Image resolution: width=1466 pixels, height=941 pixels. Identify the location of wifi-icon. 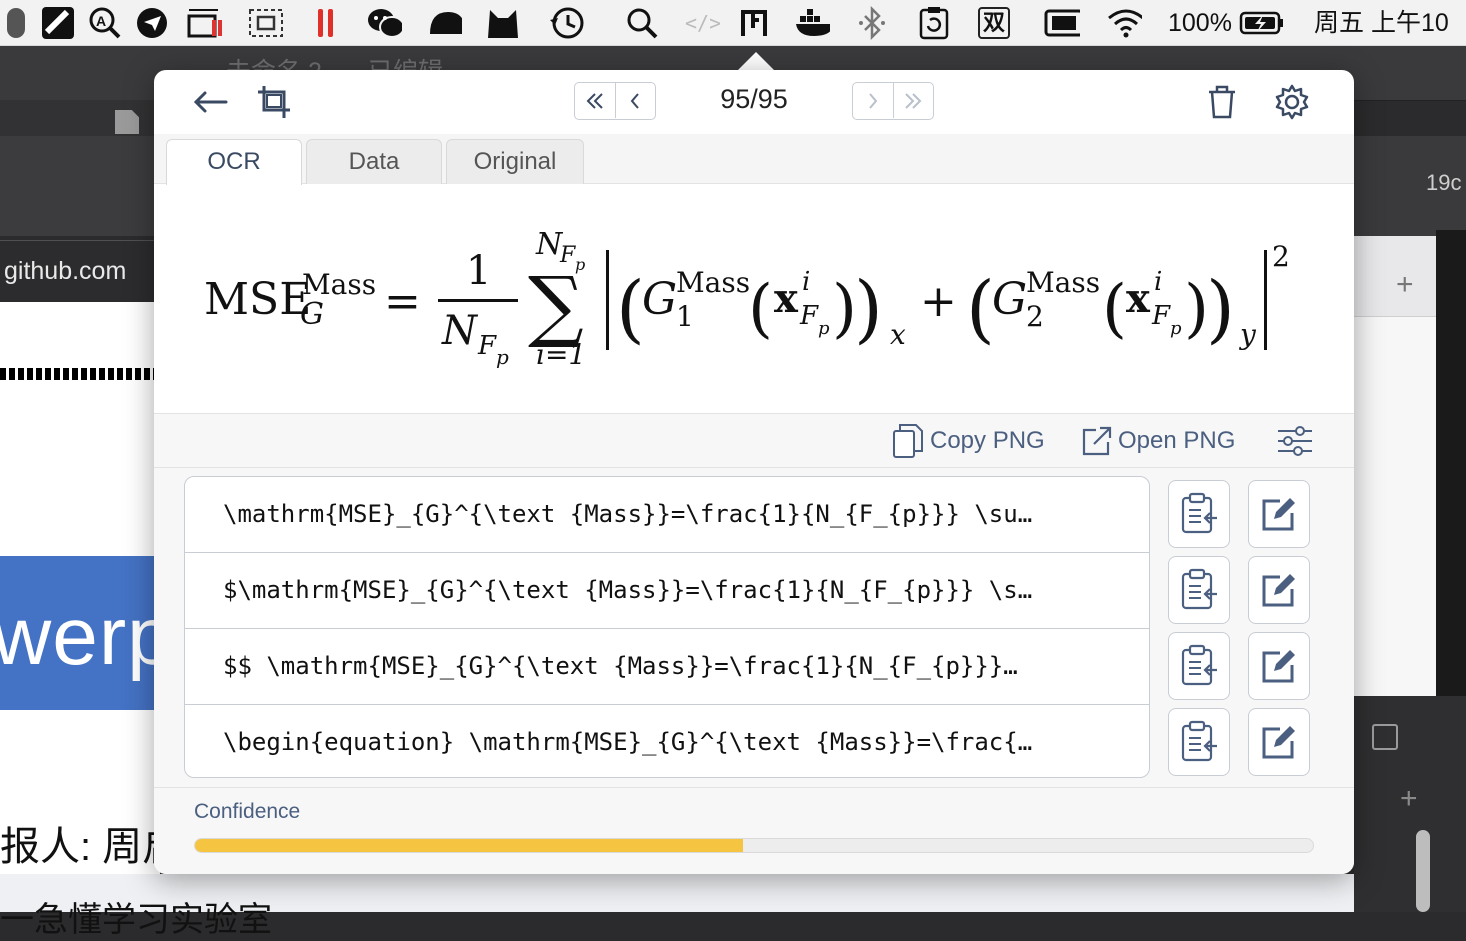
(1124, 23).